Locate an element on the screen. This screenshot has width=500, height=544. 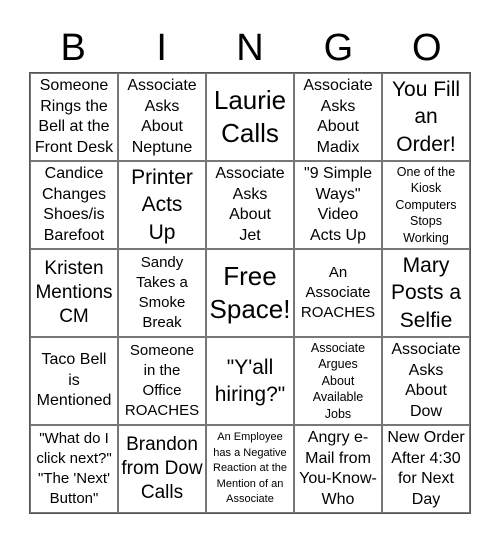
bingo-cell: Associate Asks About Madix is located at coordinates (338, 117).